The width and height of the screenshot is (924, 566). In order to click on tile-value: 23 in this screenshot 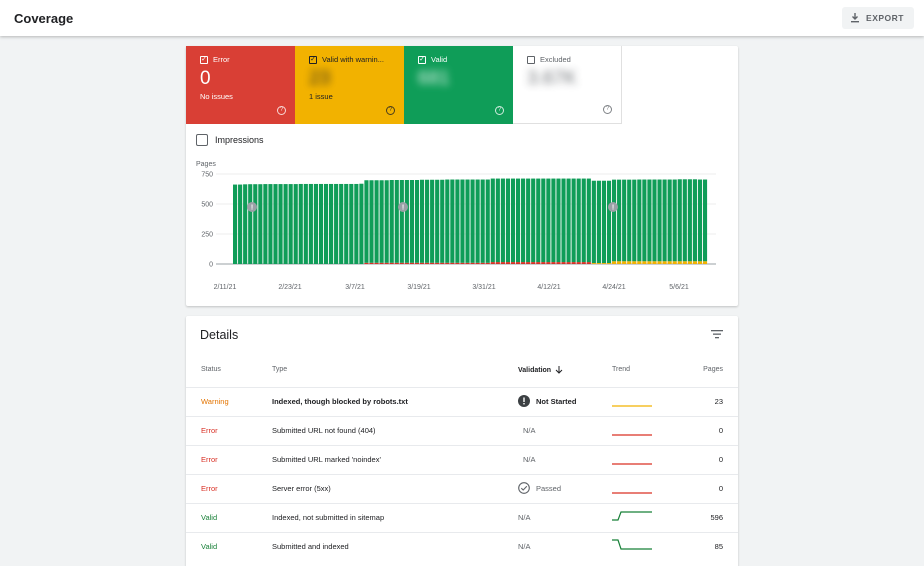, I will do `click(320, 78)`.